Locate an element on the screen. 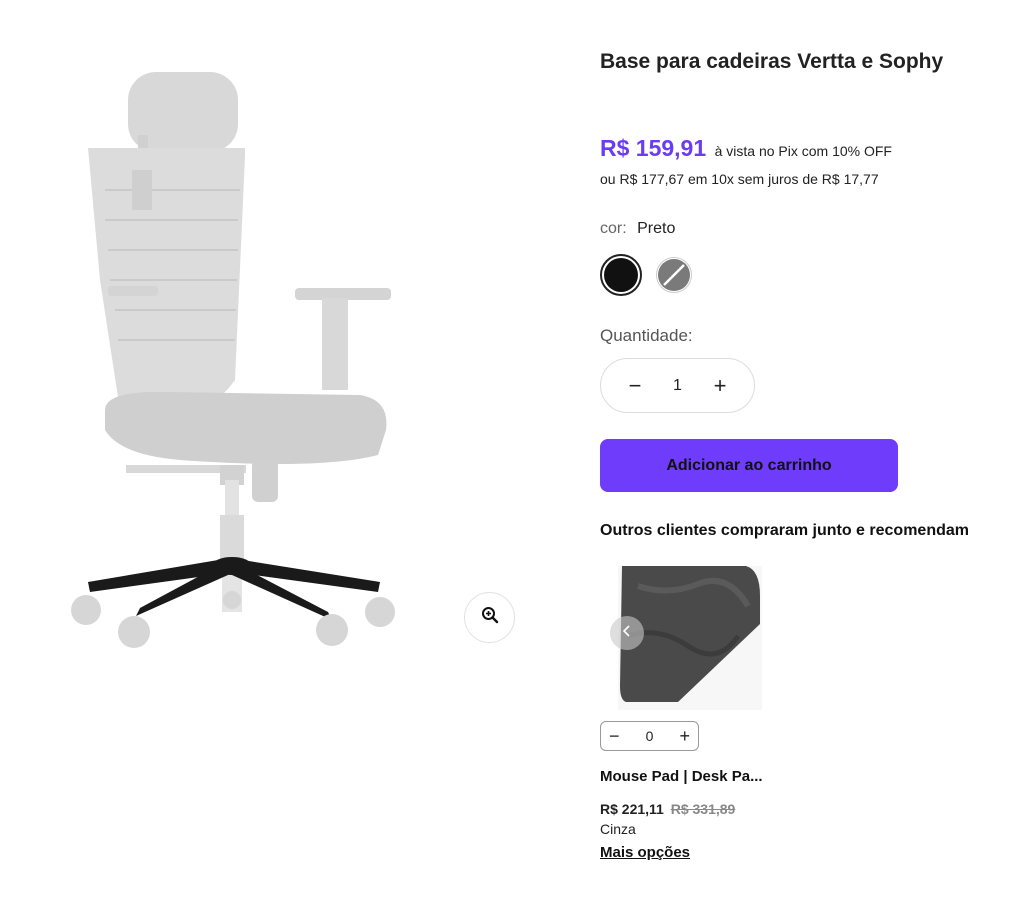 This screenshot has height=913, width=1024. swatch-cinza-fill is located at coordinates (674, 275).